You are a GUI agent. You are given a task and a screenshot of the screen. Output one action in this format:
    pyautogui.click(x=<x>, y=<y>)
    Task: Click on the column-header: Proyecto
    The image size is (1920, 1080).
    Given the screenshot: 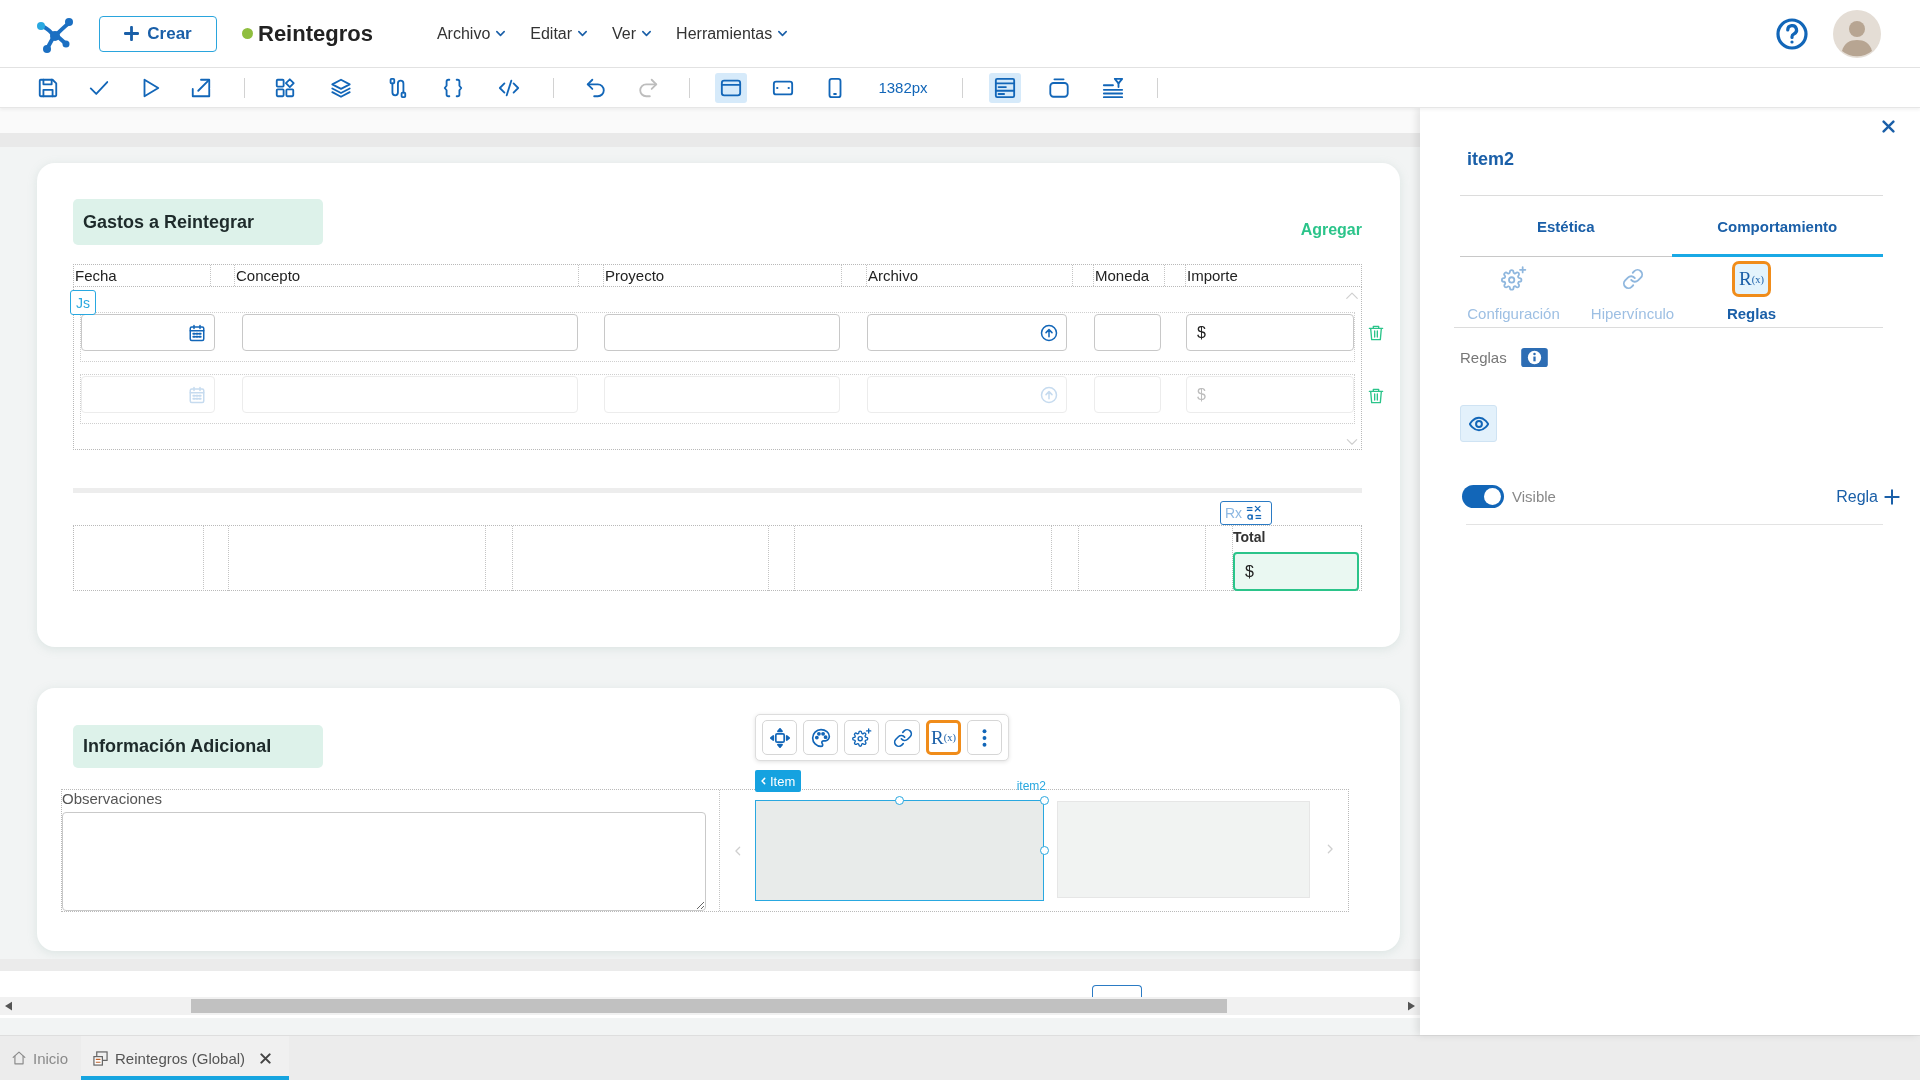 What is the action you would take?
    pyautogui.click(x=723, y=275)
    